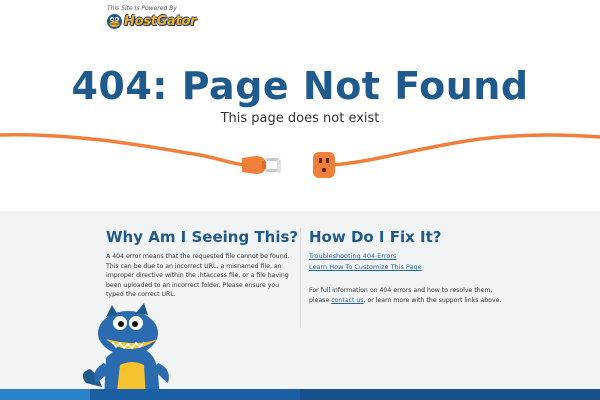  What do you see at coordinates (114, 21) in the screenshot?
I see `gator-head-icon` at bounding box center [114, 21].